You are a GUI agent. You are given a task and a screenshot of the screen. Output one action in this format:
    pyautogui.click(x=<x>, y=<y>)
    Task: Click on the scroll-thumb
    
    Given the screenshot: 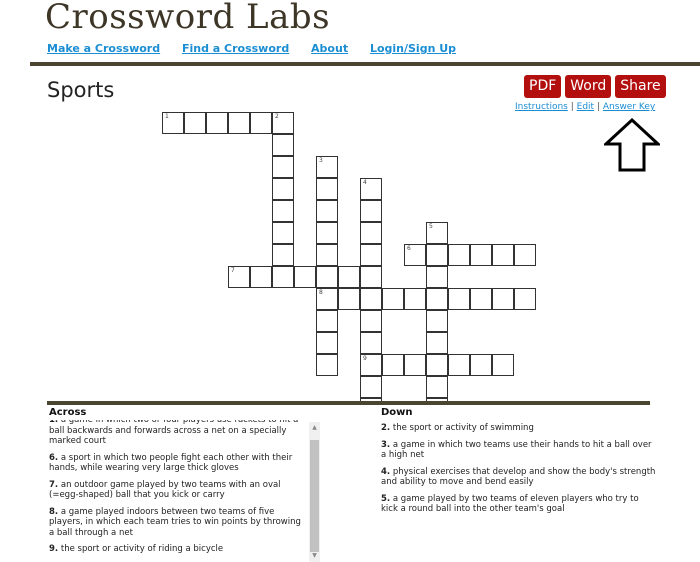 What is the action you would take?
    pyautogui.click(x=314, y=496)
    